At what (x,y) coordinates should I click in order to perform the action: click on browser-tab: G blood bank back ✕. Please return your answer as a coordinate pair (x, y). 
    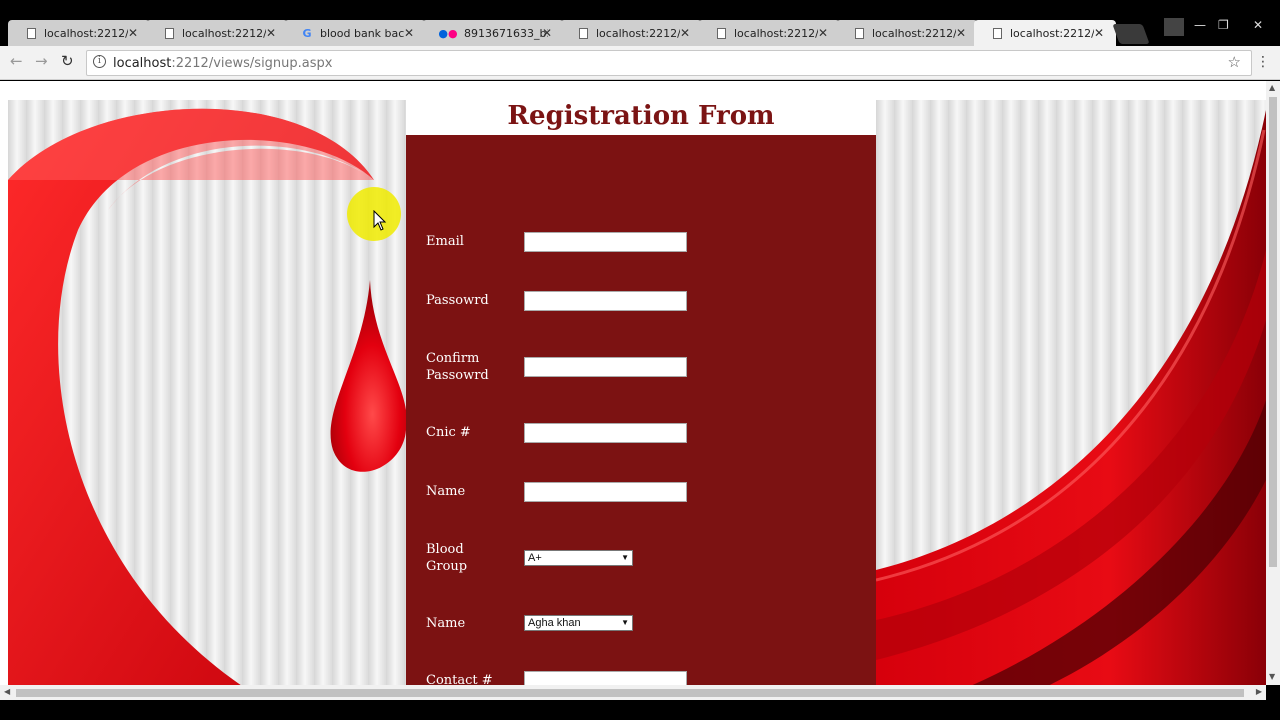
    Looking at the image, I should click on (355, 33).